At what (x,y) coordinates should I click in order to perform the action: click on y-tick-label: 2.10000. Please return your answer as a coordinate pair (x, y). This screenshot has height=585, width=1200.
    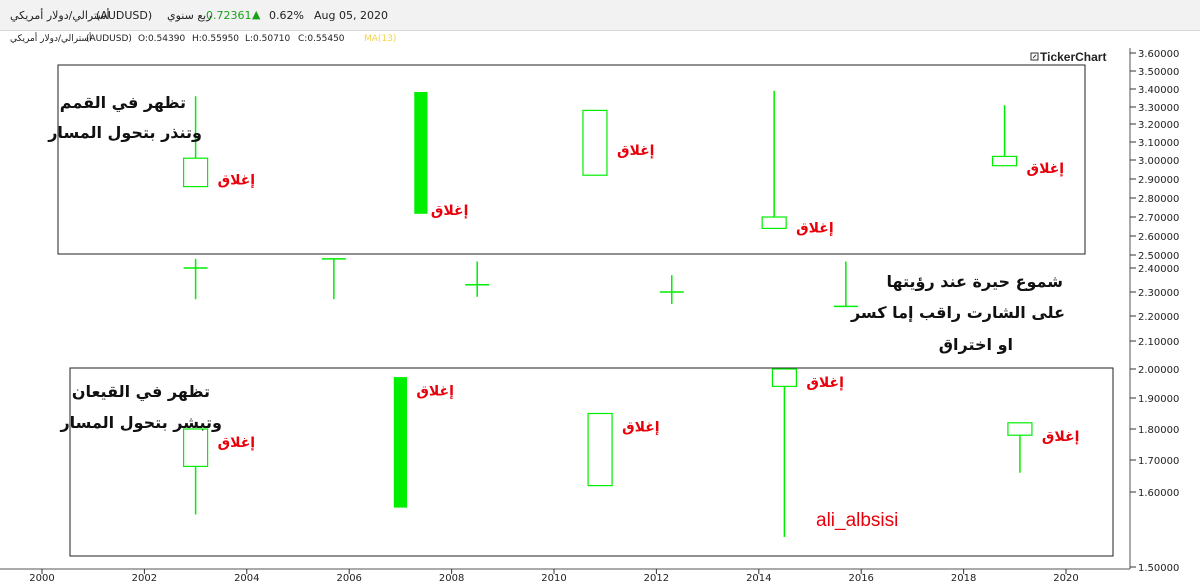
    Looking at the image, I should click on (1158, 342).